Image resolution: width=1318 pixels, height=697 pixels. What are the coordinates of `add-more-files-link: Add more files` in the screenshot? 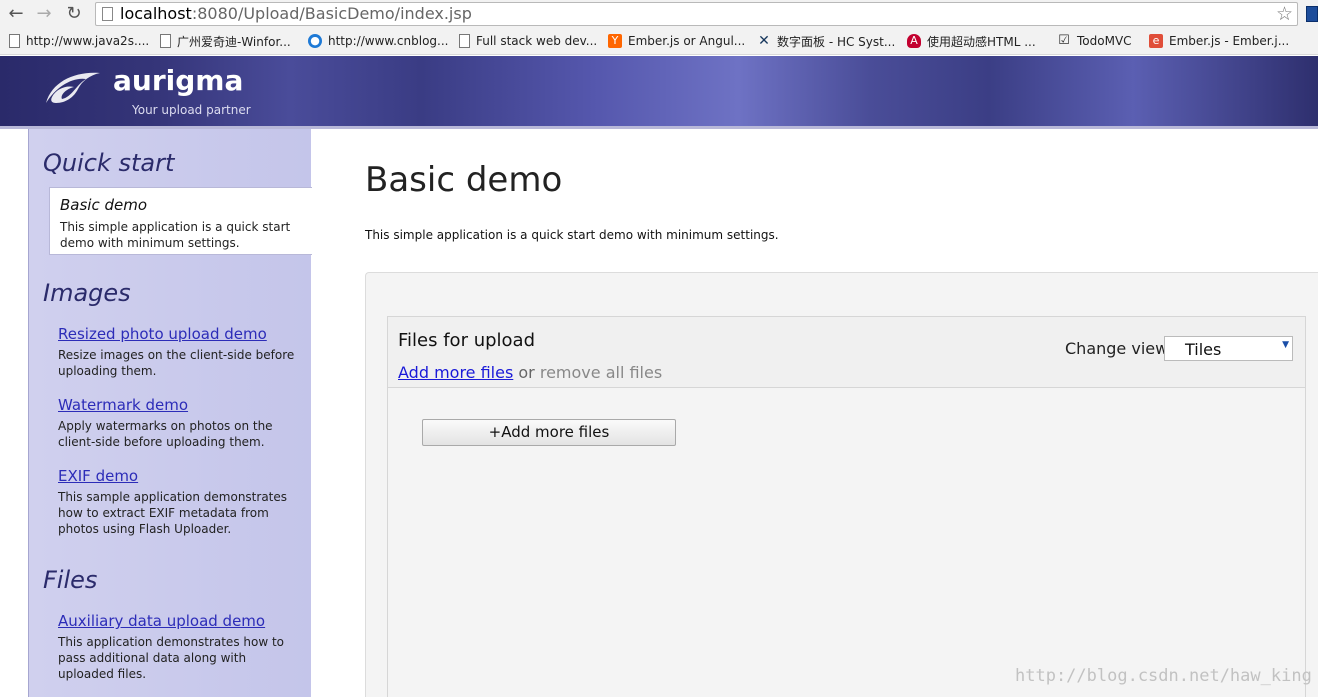 It's located at (455, 372).